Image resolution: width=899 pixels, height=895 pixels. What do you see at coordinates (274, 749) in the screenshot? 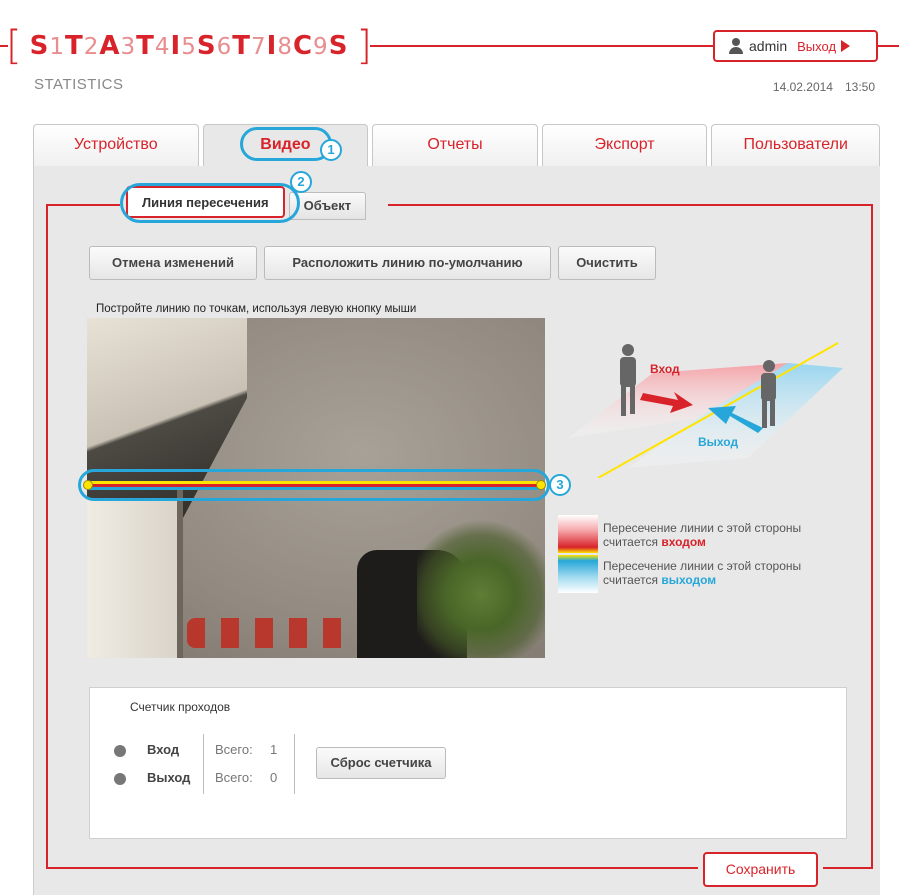
I see `entry-total-value: 1` at bounding box center [274, 749].